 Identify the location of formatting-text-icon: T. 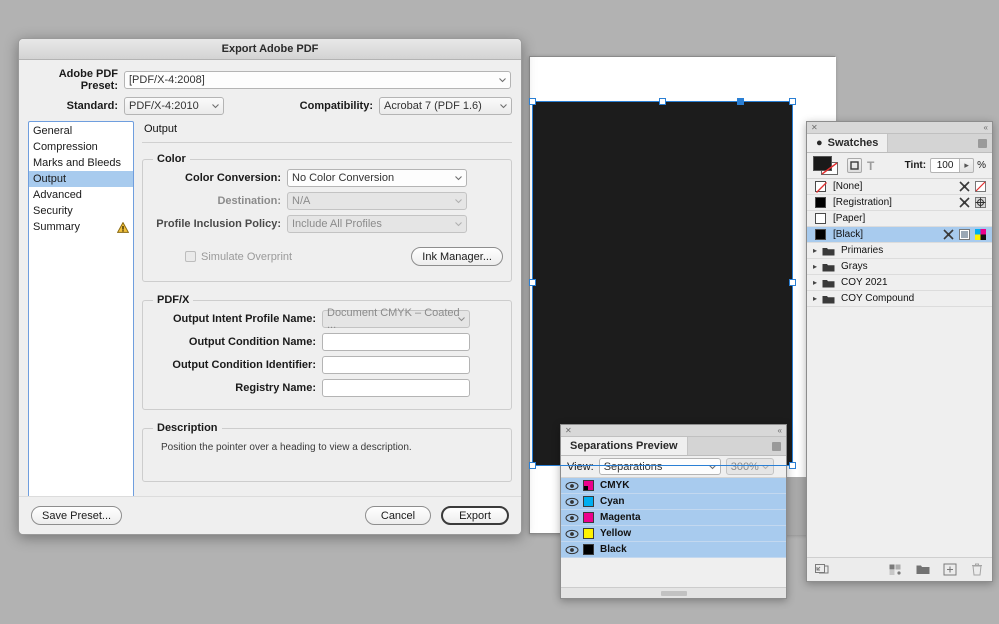
(870, 166).